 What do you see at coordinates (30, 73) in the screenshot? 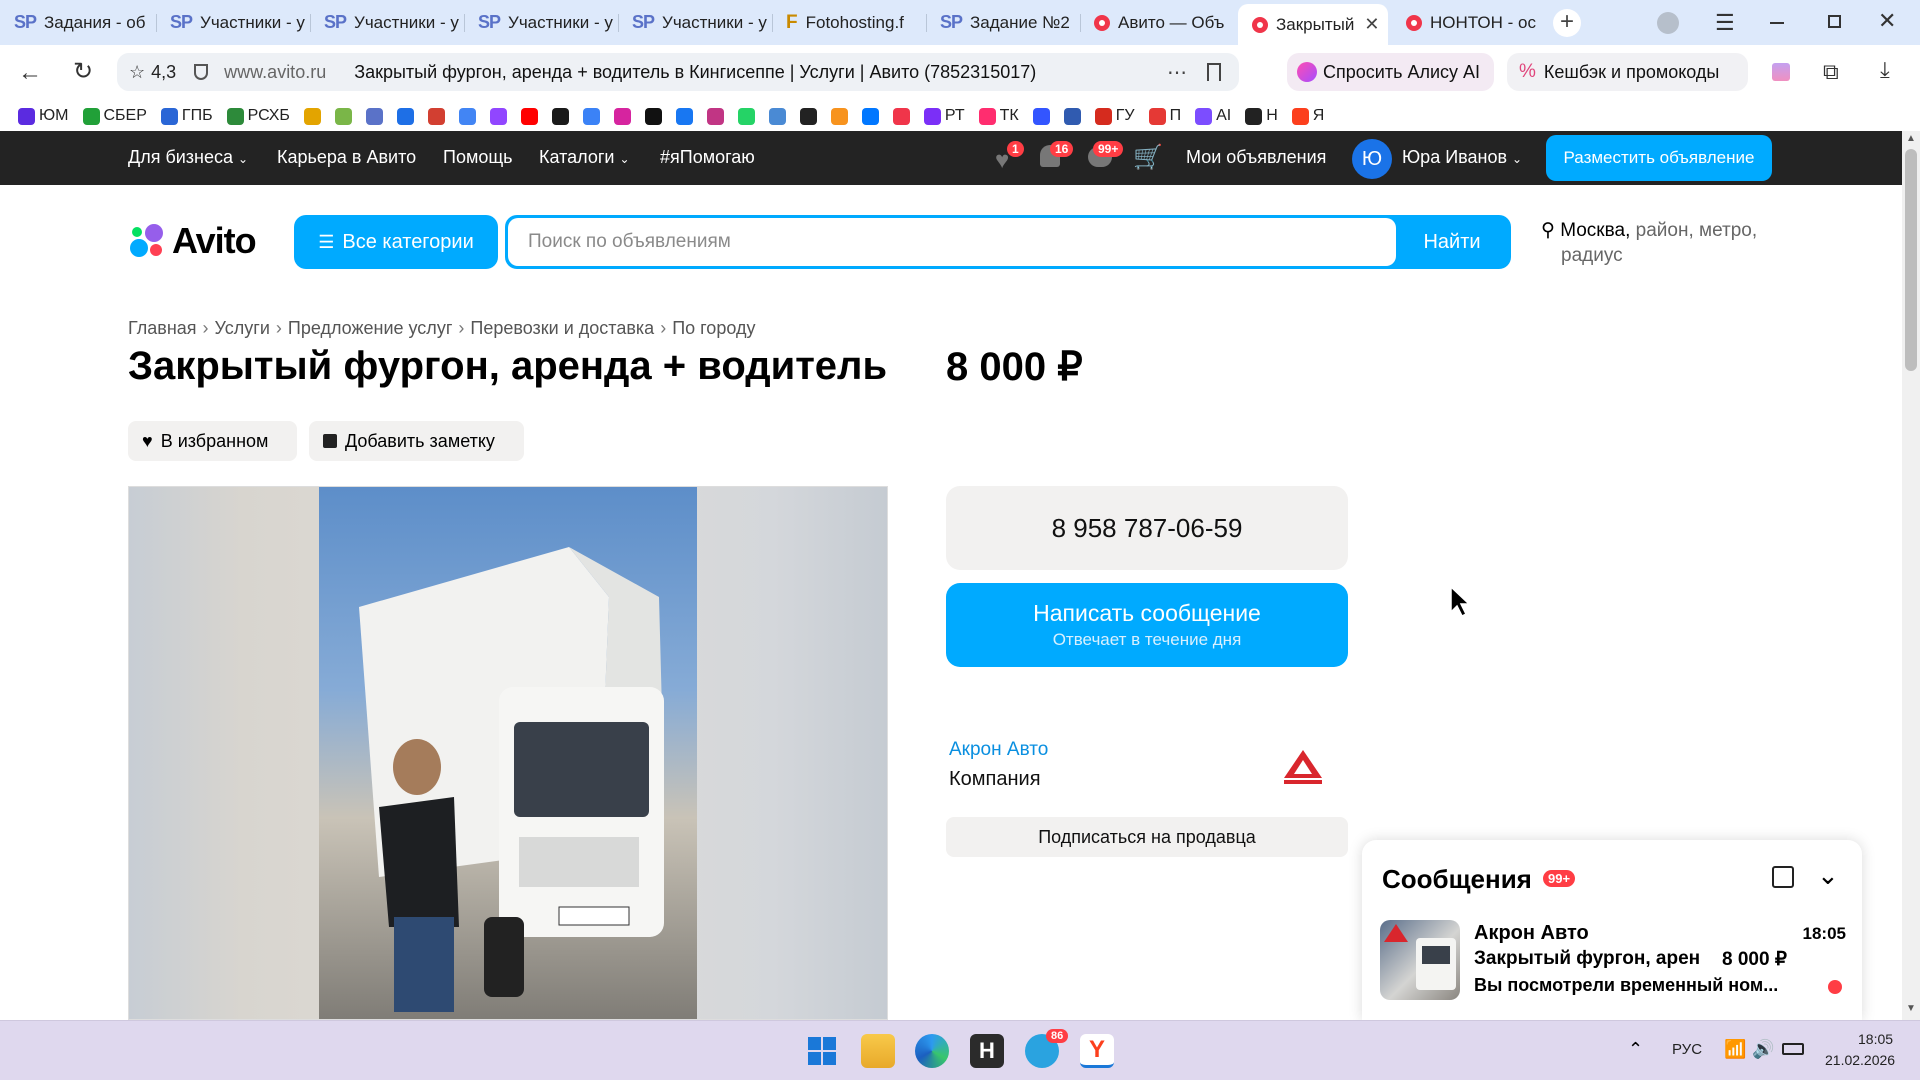
I see `back-icon: ←` at bounding box center [30, 73].